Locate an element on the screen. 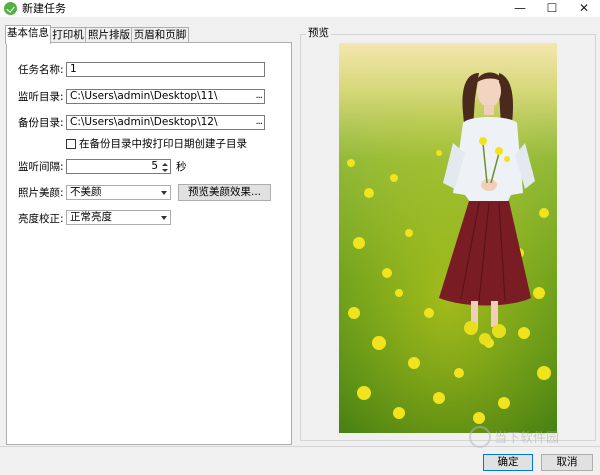 The image size is (600, 475). minimize-button: — is located at coordinates (520, 8).